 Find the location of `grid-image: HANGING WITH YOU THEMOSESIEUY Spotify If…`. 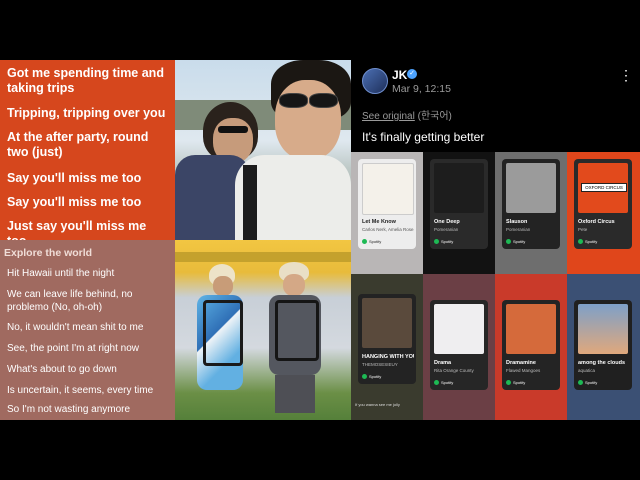

grid-image: HANGING WITH YOU THEMOSESIEUY Spotify If… is located at coordinates (387, 347).